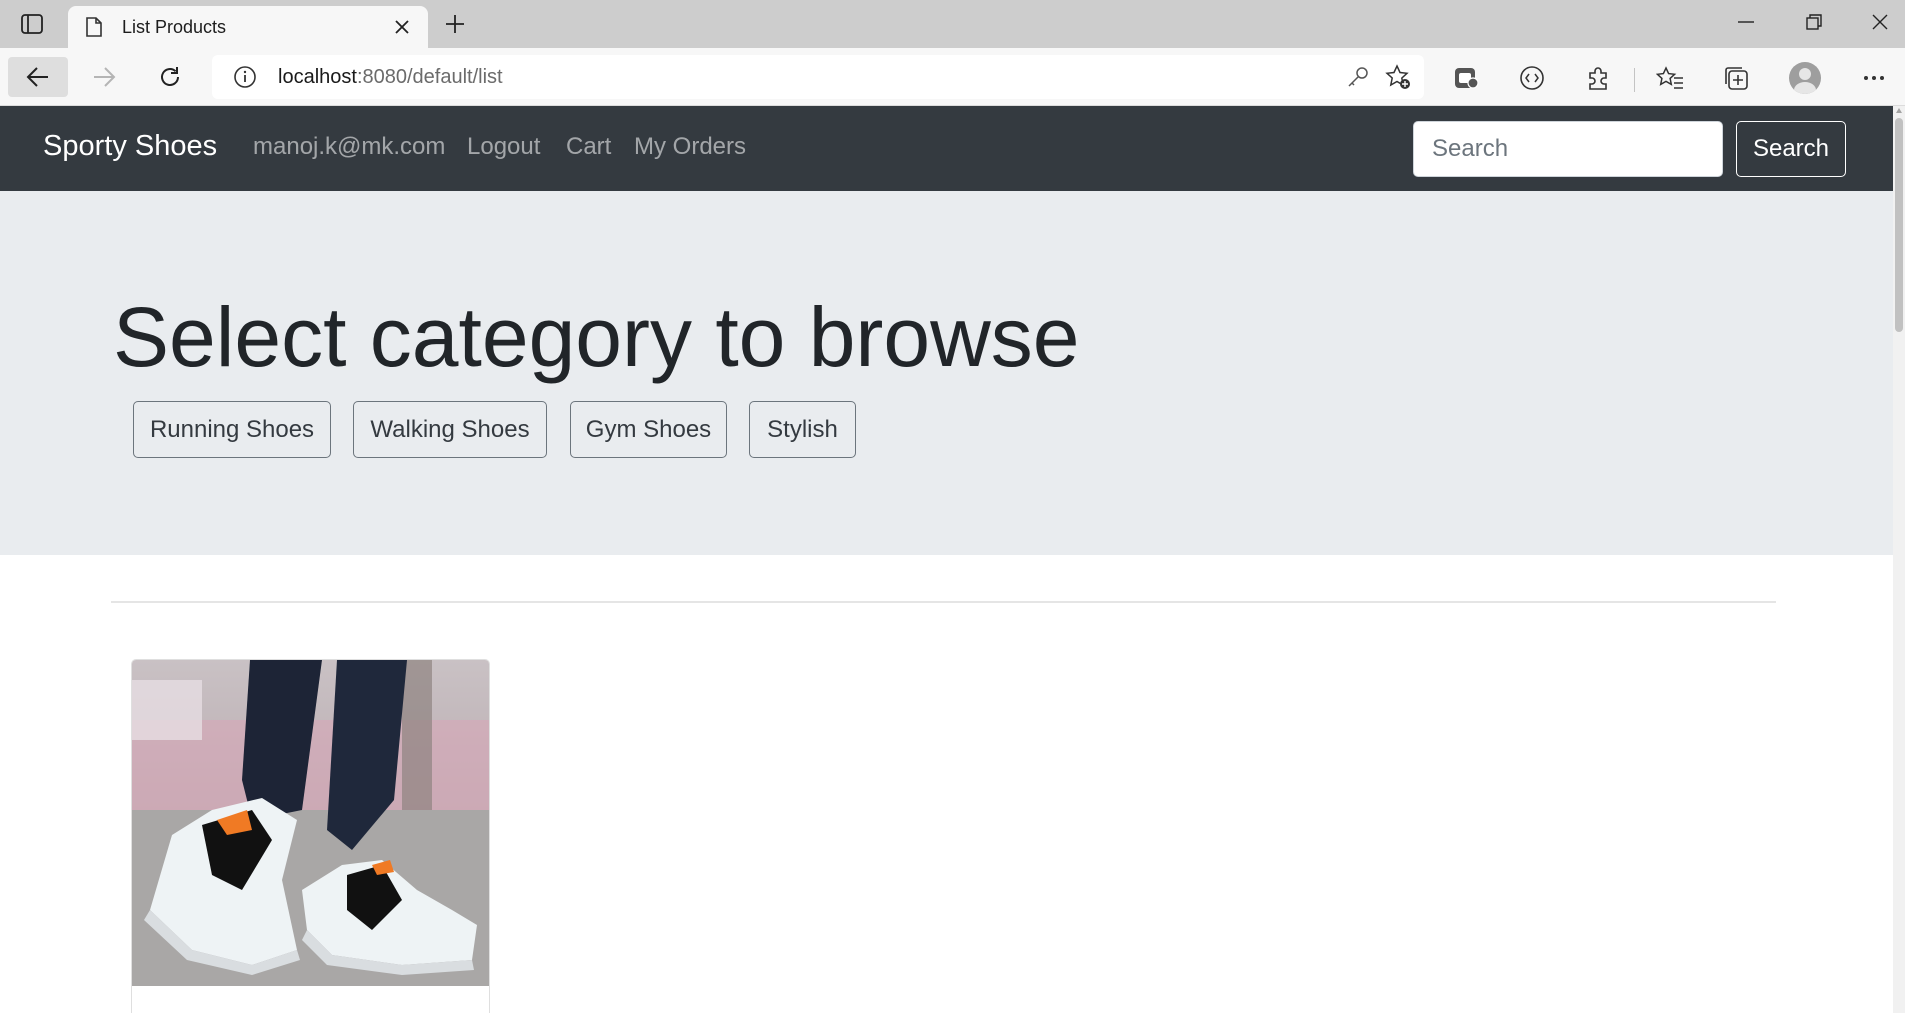 The image size is (1905, 1013). Describe the element at coordinates (588, 147) in the screenshot. I see `nav-cart-link: Cart` at that location.